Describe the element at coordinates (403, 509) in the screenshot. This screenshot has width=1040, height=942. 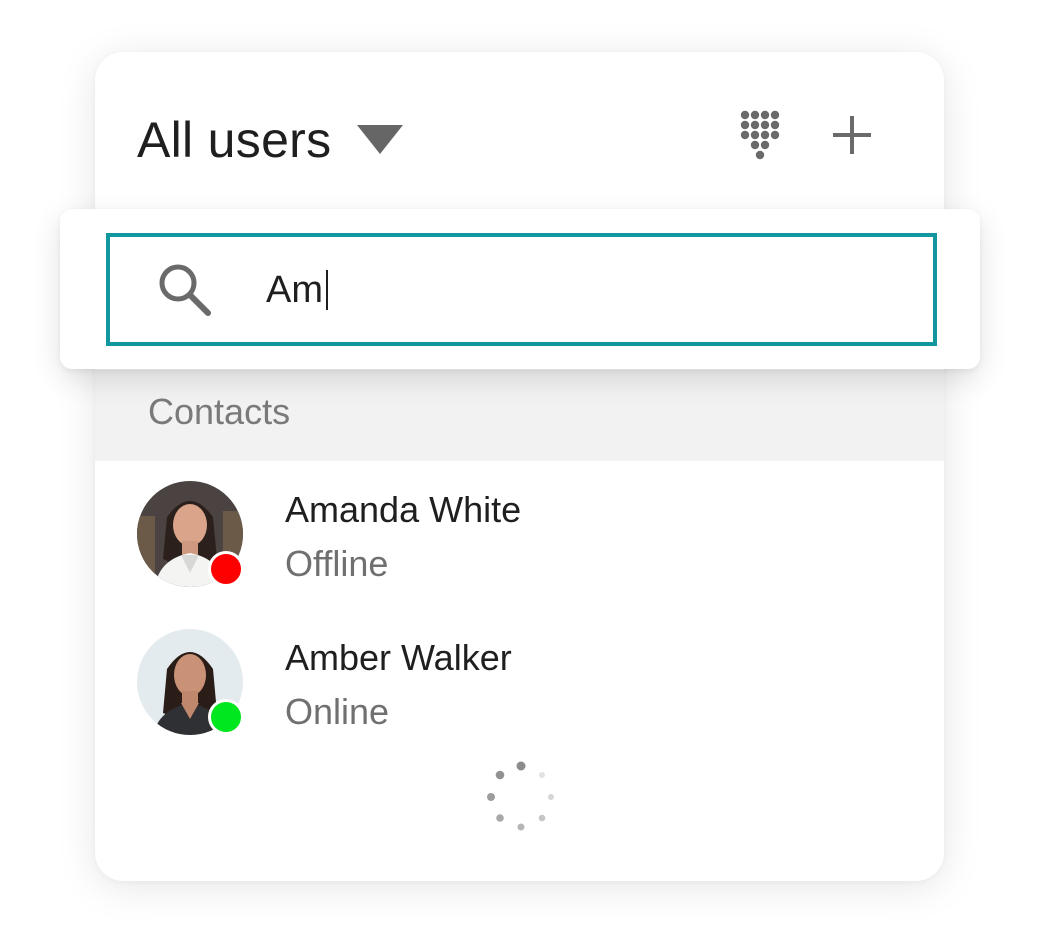
I see `contact-name: Amanda White` at that location.